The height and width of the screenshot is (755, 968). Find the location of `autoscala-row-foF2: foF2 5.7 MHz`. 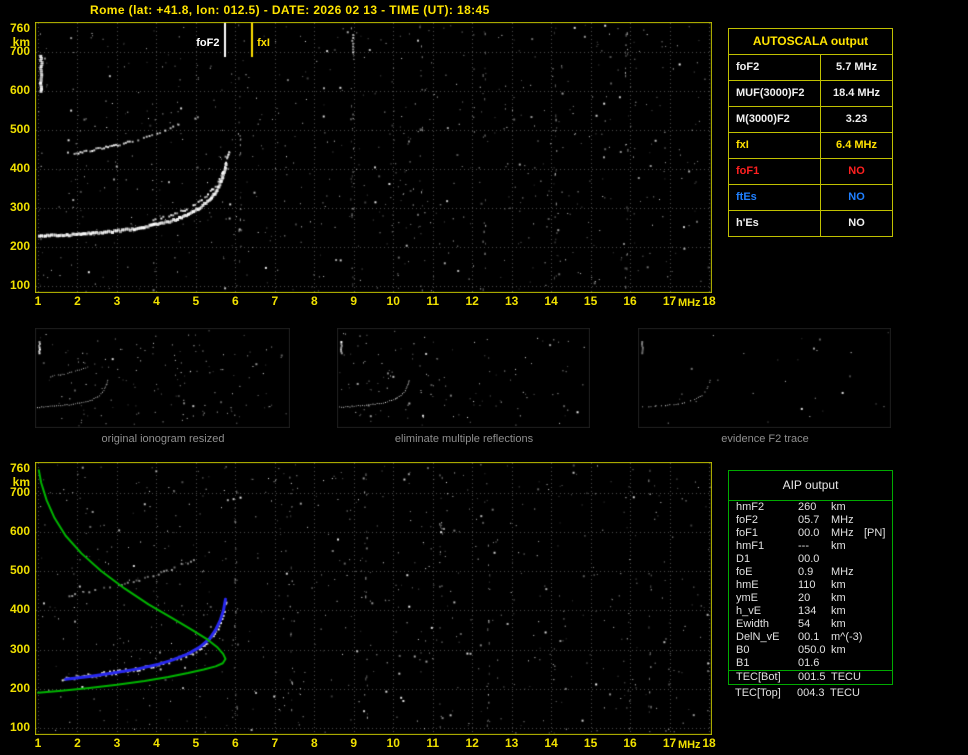

autoscala-row-foF2: foF2 5.7 MHz is located at coordinates (810, 68).